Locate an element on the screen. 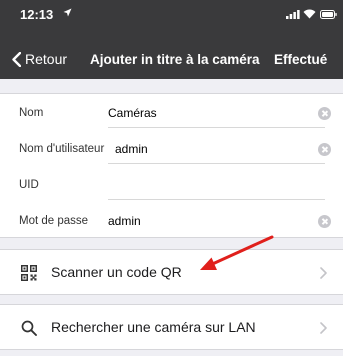  username-label: Nom d'utilisateur is located at coordinates (62, 149).